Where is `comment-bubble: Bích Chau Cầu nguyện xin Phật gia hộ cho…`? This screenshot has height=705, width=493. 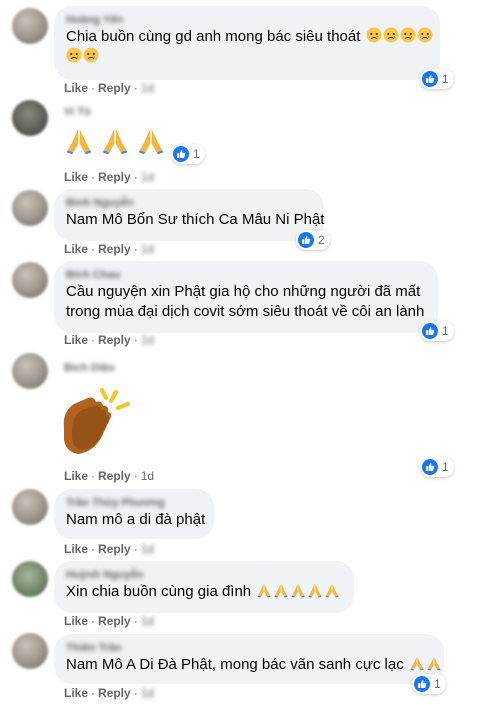 comment-bubble: Bích Chau Cầu nguyện xin Phật gia hộ cho… is located at coordinates (246, 297).